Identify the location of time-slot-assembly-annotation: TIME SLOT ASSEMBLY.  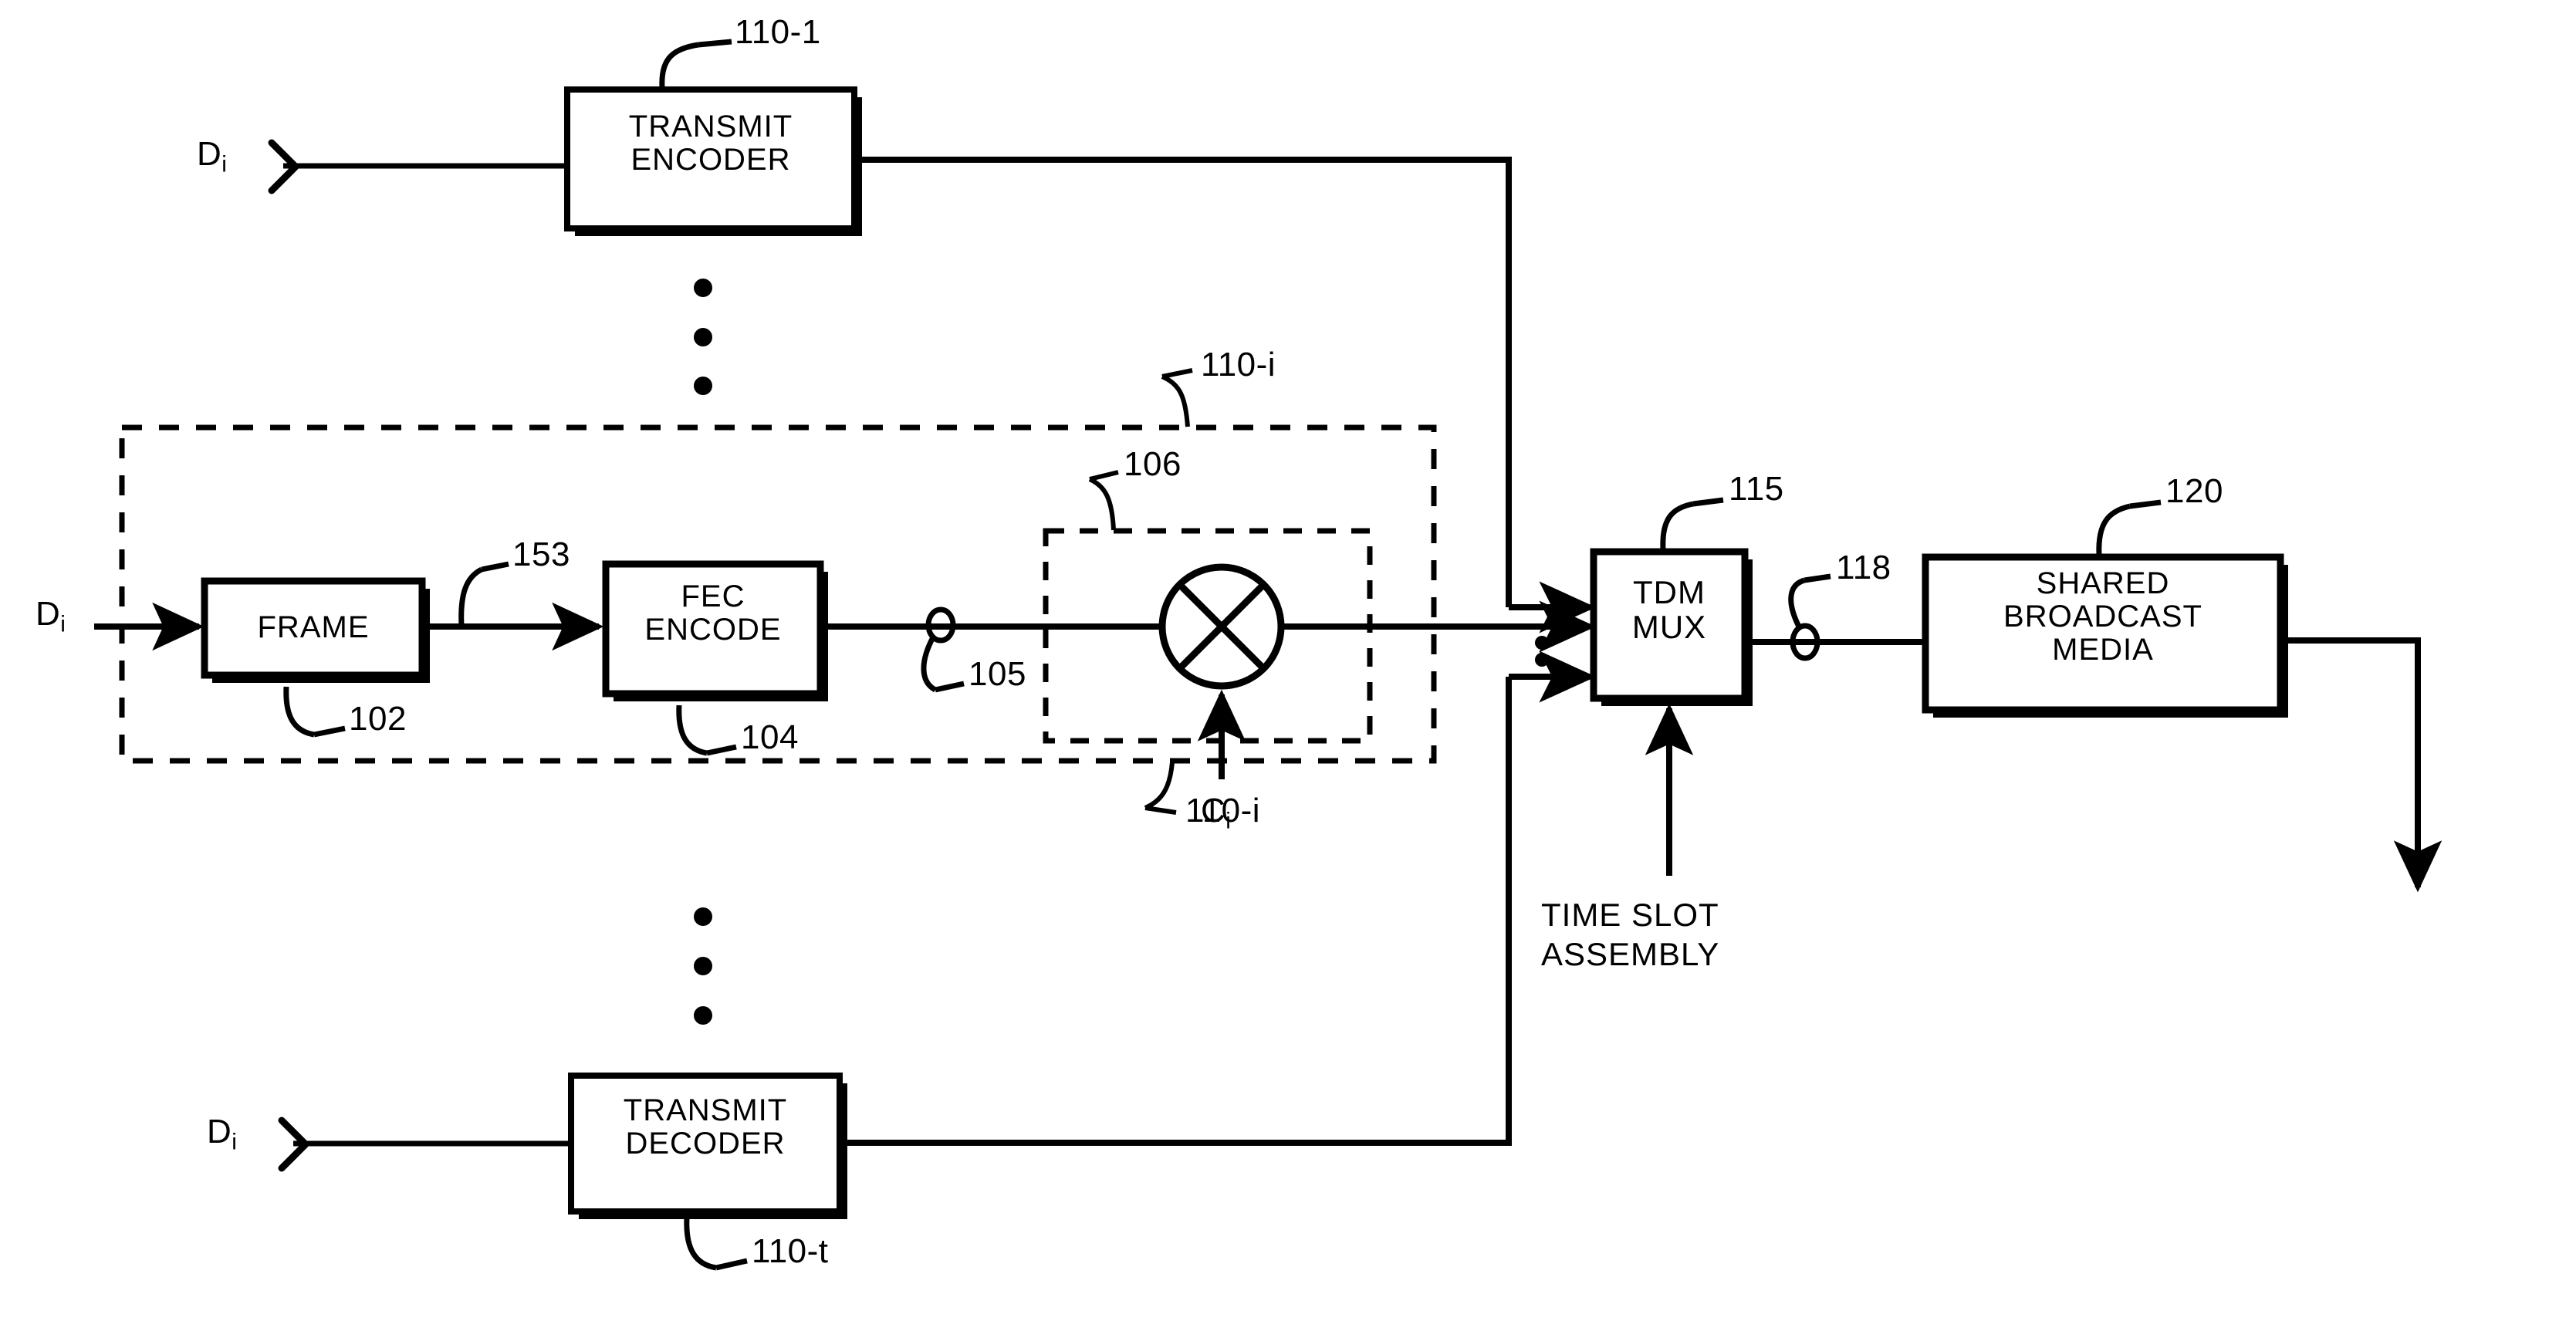
(1630, 935).